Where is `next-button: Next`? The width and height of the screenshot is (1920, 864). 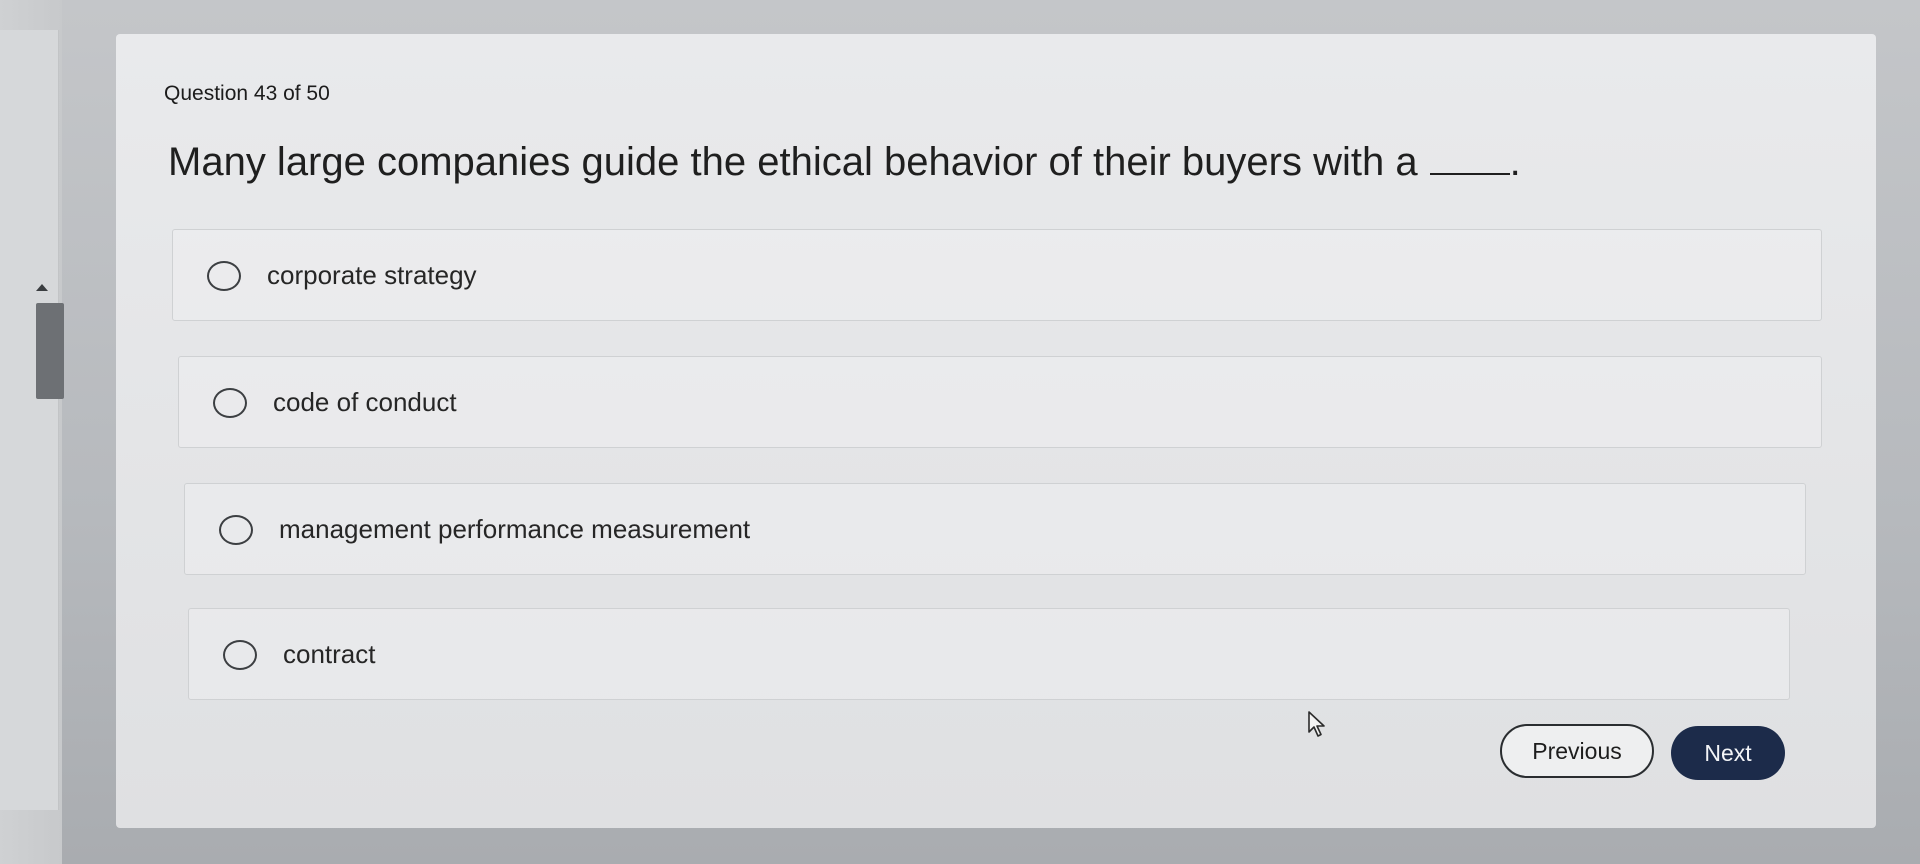 next-button: Next is located at coordinates (1728, 753).